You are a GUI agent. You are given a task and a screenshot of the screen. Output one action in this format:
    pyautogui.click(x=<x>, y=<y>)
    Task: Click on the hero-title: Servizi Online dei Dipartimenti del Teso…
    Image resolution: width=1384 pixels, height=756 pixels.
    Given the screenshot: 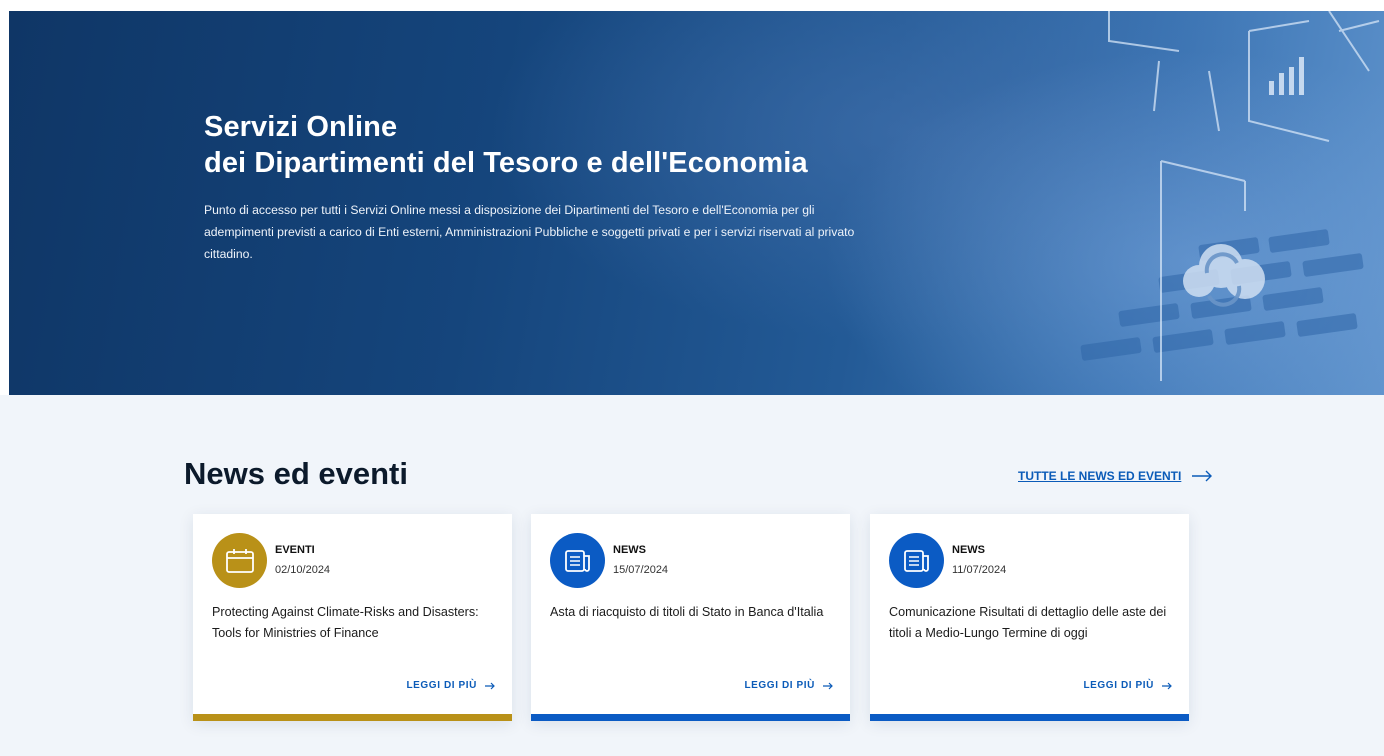 What is the action you would take?
    pyautogui.click(x=534, y=145)
    